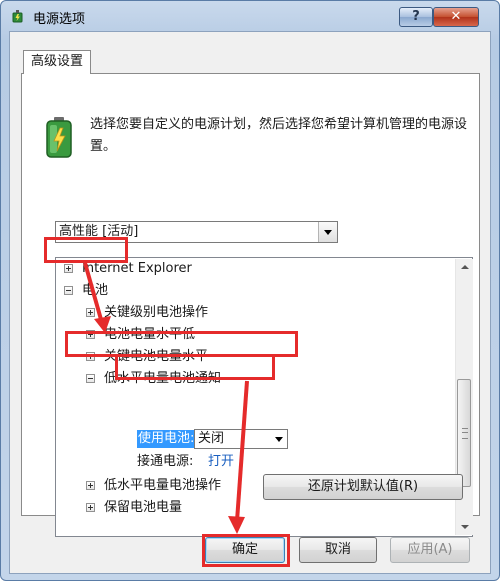 The height and width of the screenshot is (582, 500). What do you see at coordinates (196, 232) in the screenshot?
I see `power-plan-dropdown: 高性能 [活动]` at bounding box center [196, 232].